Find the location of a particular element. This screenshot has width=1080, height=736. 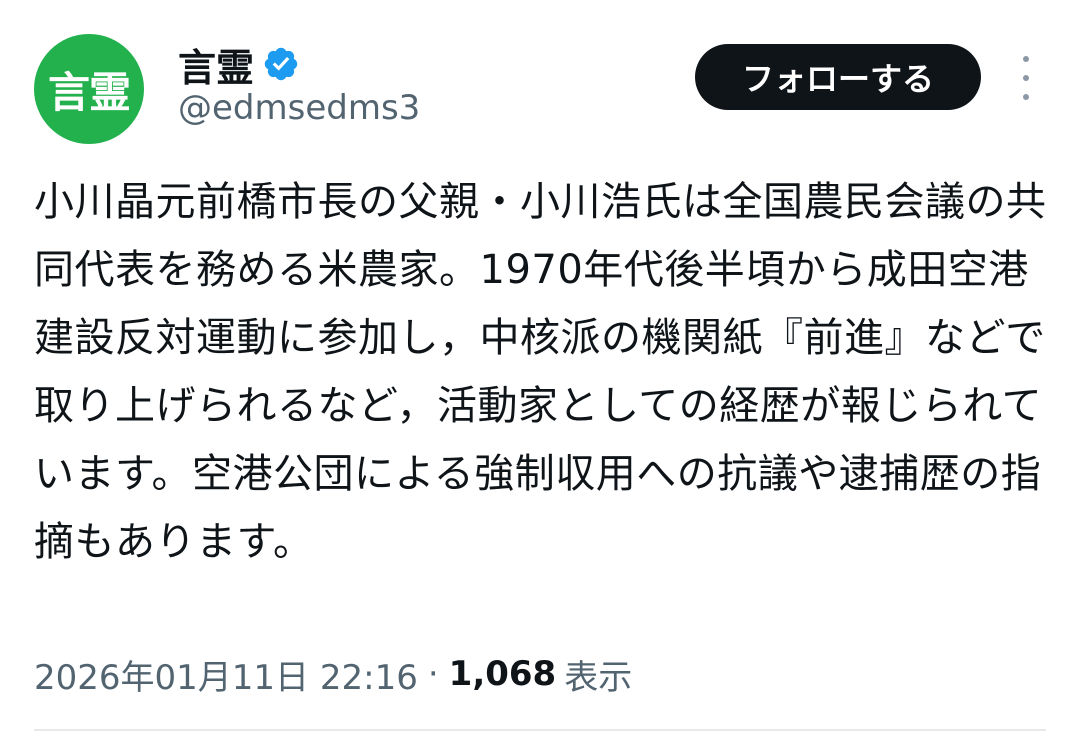

views-label: 表示 is located at coordinates (598, 677).